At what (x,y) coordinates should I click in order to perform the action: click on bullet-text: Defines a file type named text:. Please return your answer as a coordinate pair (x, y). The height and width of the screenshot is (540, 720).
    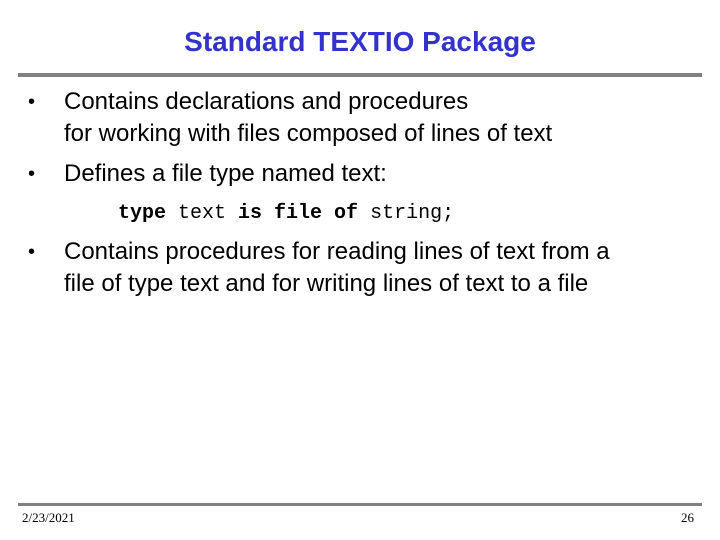
    Looking at the image, I should click on (225, 174).